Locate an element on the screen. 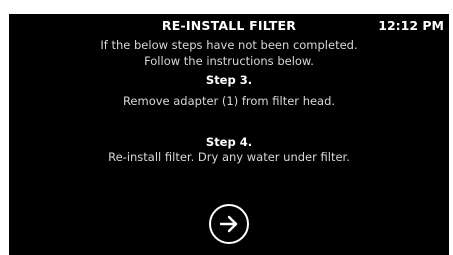 This screenshot has width=453, height=255. step-3-label: Step 3. is located at coordinates (229, 80).